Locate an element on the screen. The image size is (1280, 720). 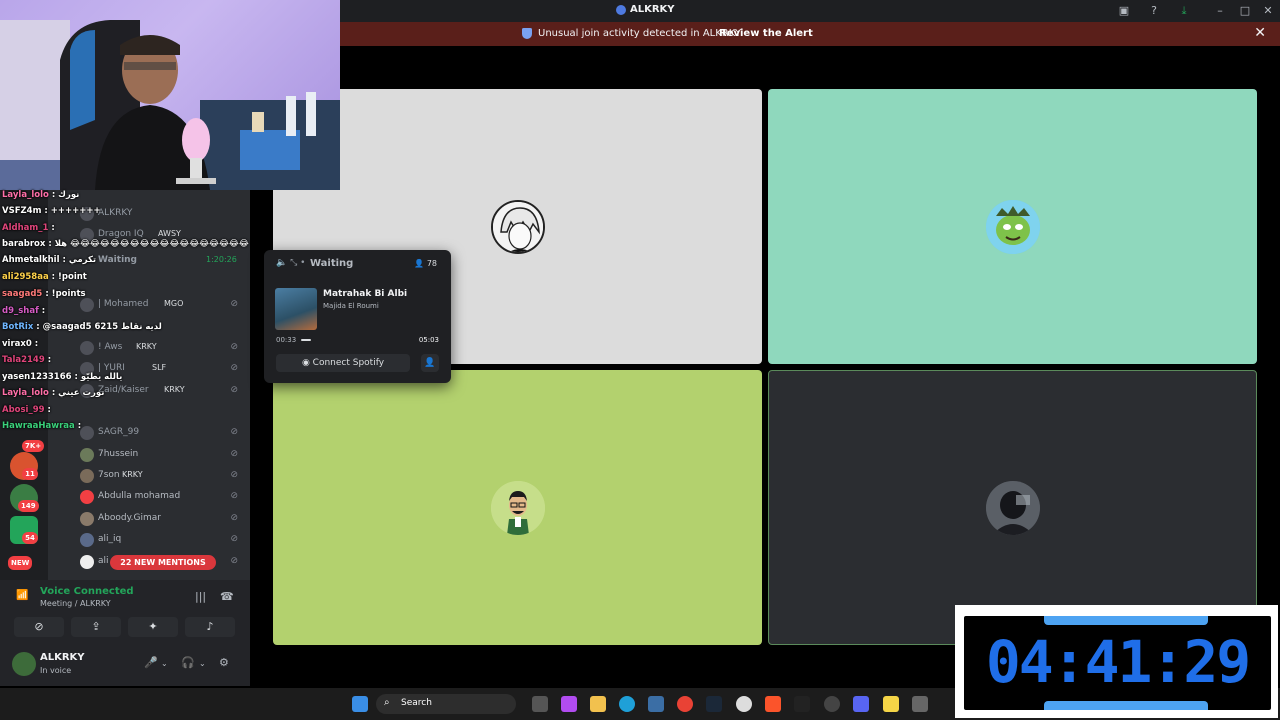
connect-spotify-button: ◉ Connect Spotify is located at coordinates (343, 363).